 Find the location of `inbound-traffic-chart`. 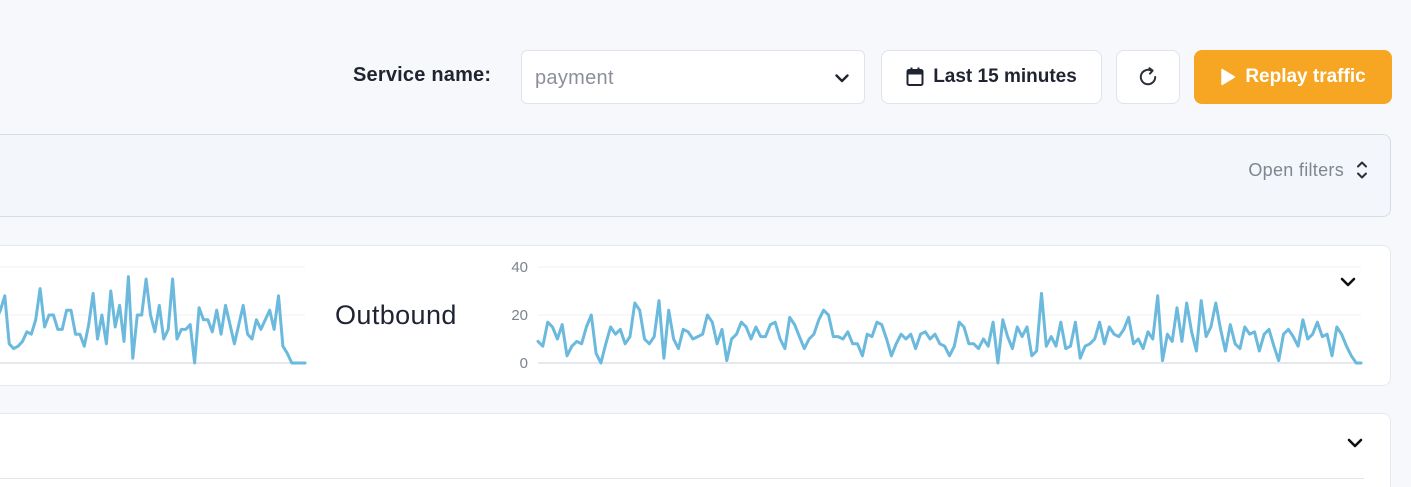

inbound-traffic-chart is located at coordinates (153, 315).